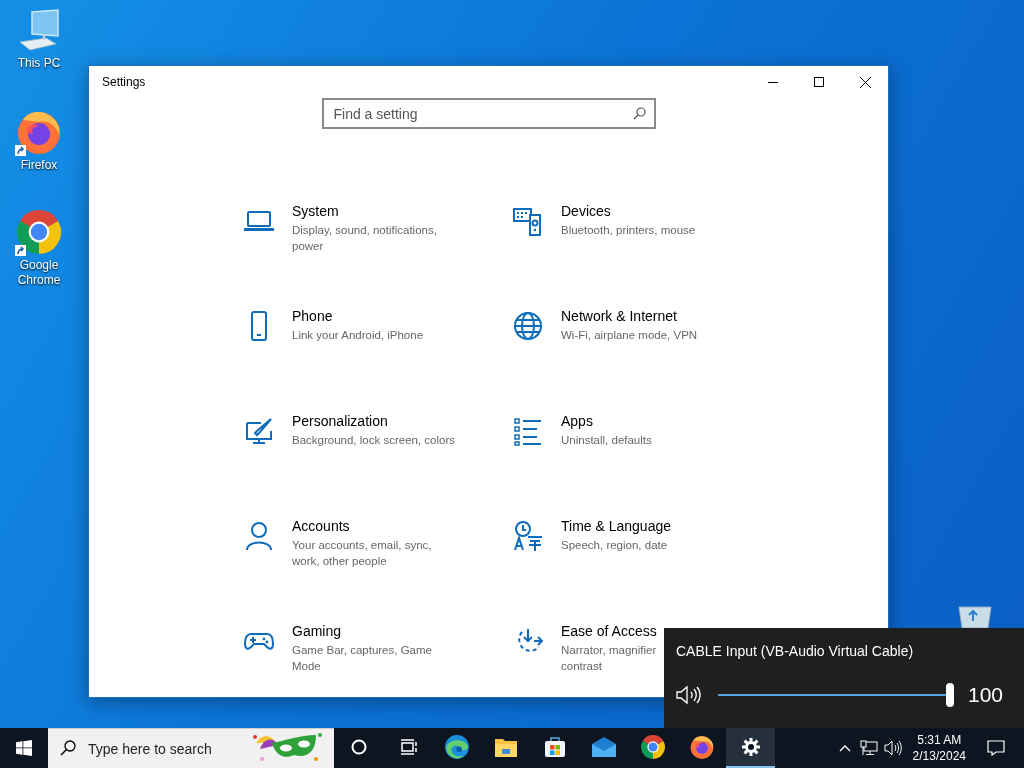 The height and width of the screenshot is (768, 1024). What do you see at coordinates (528, 221) in the screenshot?
I see `keyboard-speaker-icon` at bounding box center [528, 221].